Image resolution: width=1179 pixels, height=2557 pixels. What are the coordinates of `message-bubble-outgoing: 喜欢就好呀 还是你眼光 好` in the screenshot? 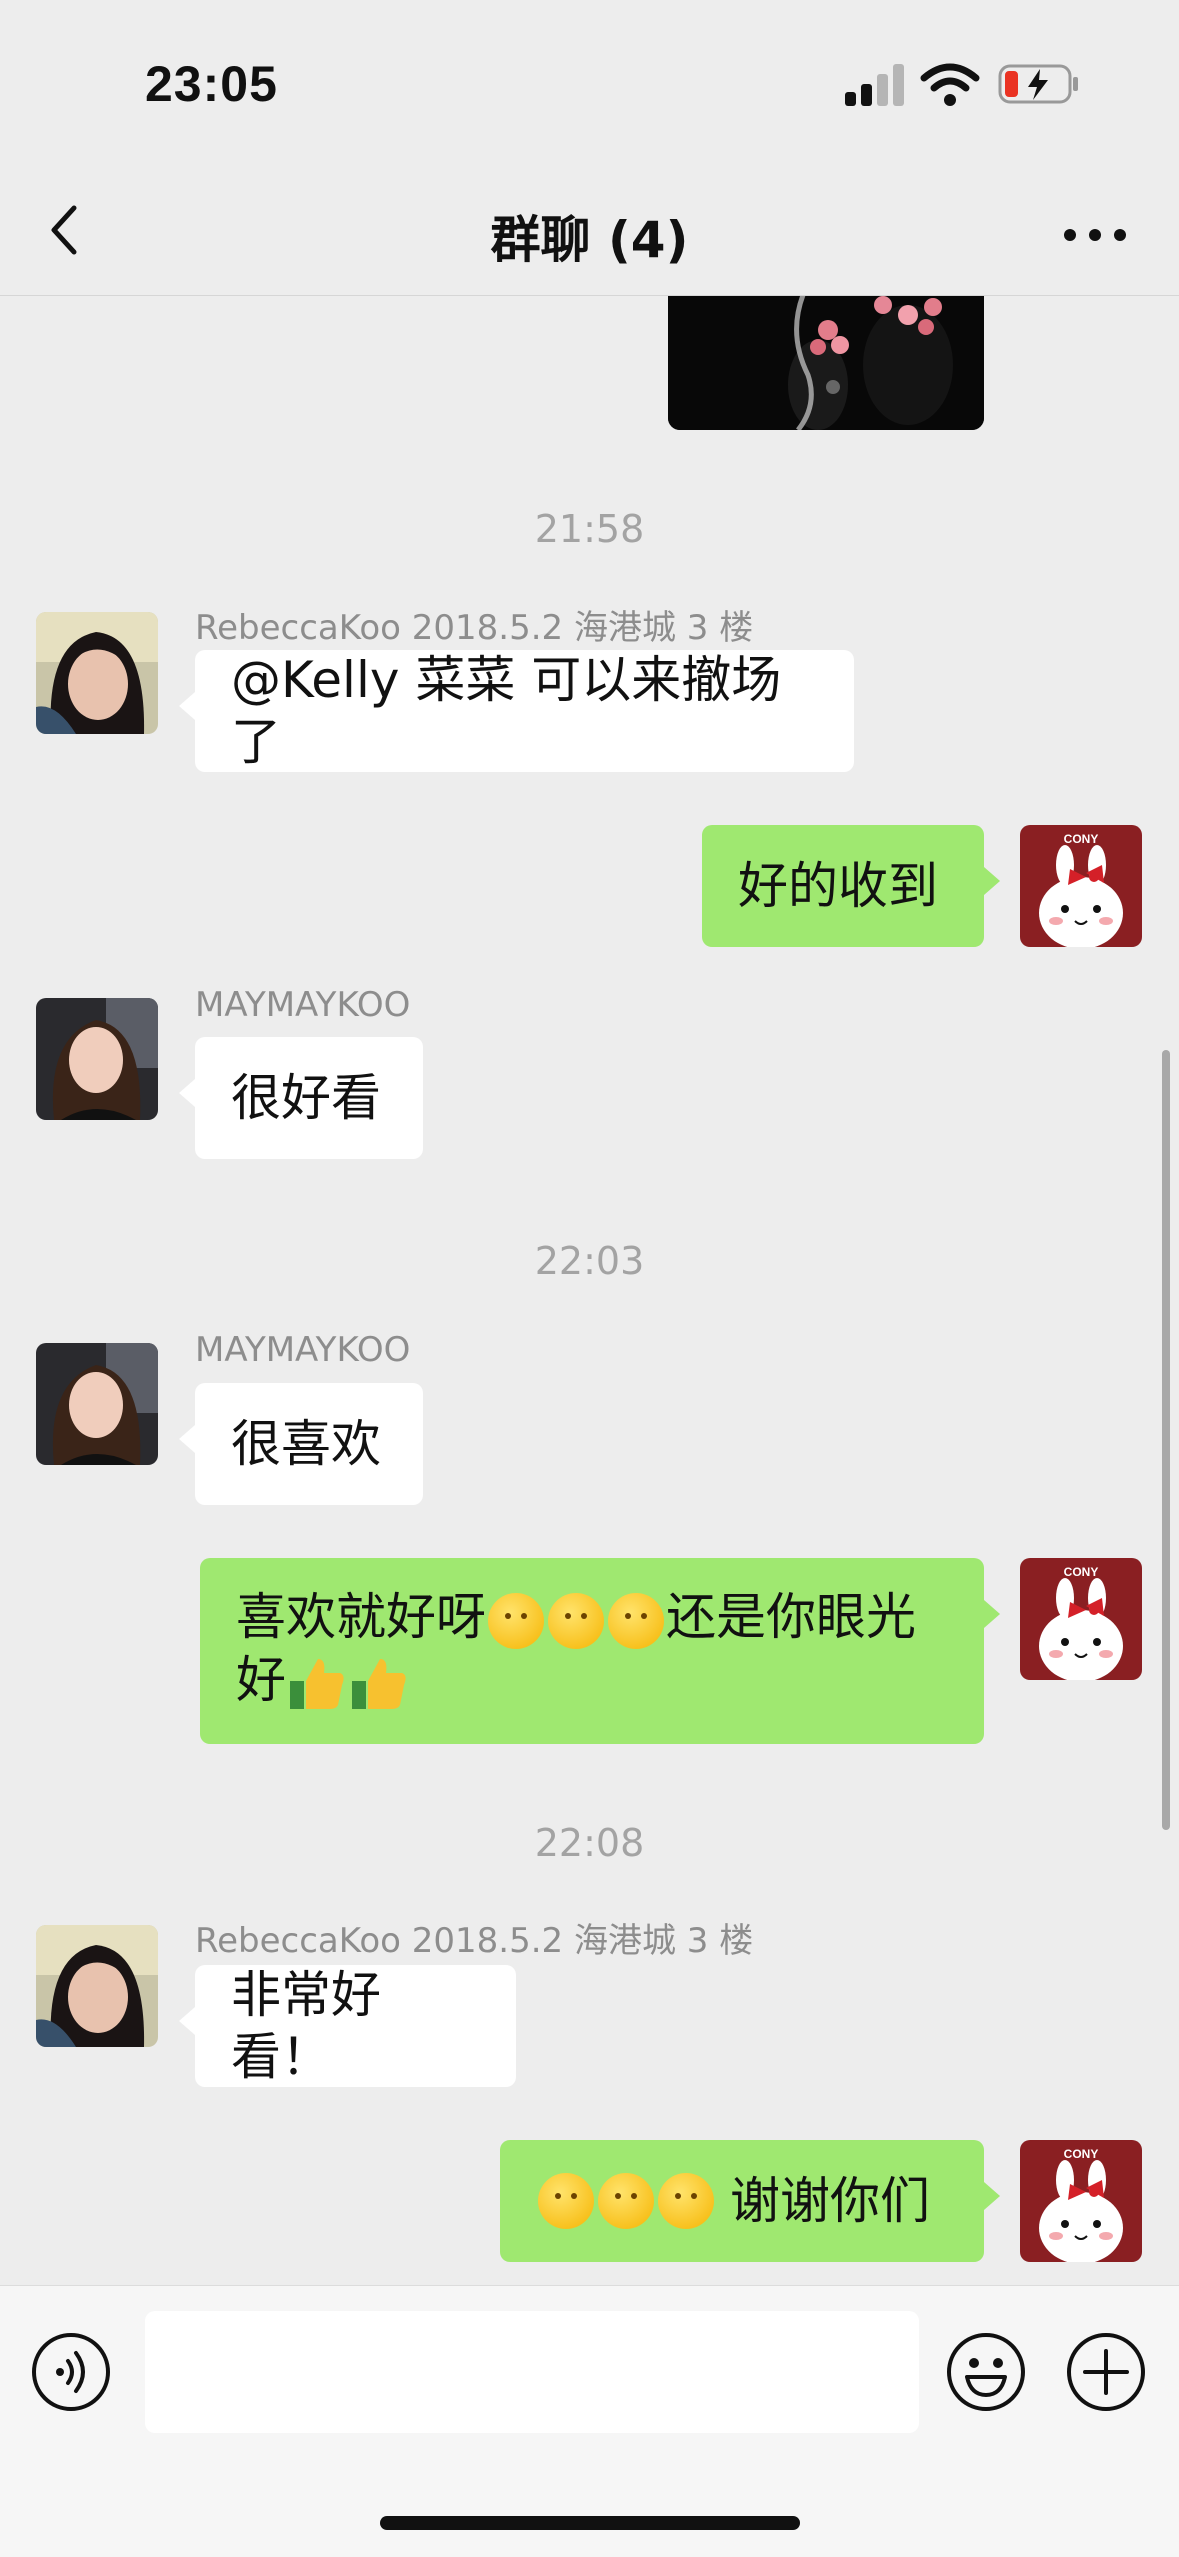 It's located at (600, 1651).